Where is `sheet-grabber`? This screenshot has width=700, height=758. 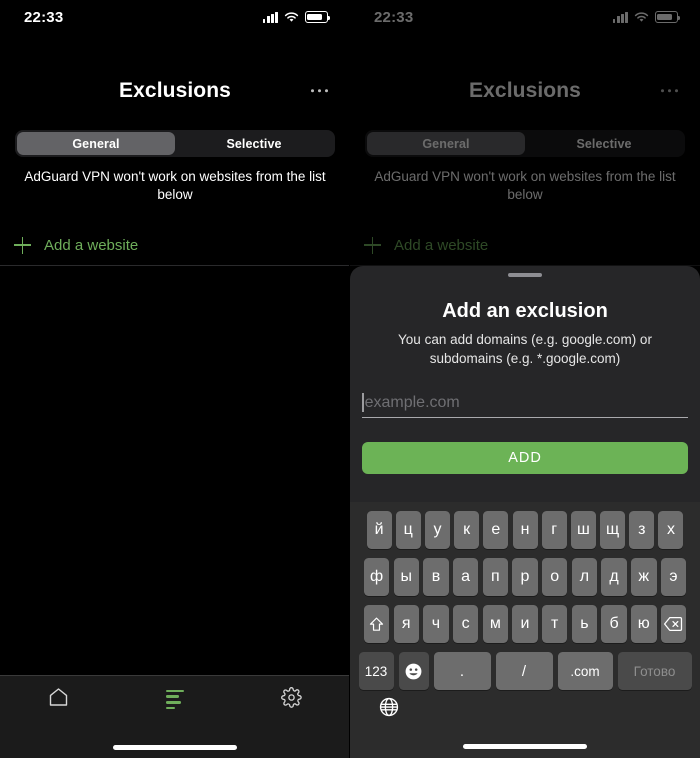 sheet-grabber is located at coordinates (525, 275).